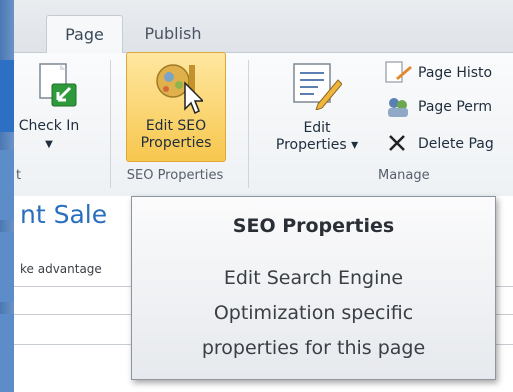  What do you see at coordinates (398, 72) in the screenshot?
I see `page-history-icon` at bounding box center [398, 72].